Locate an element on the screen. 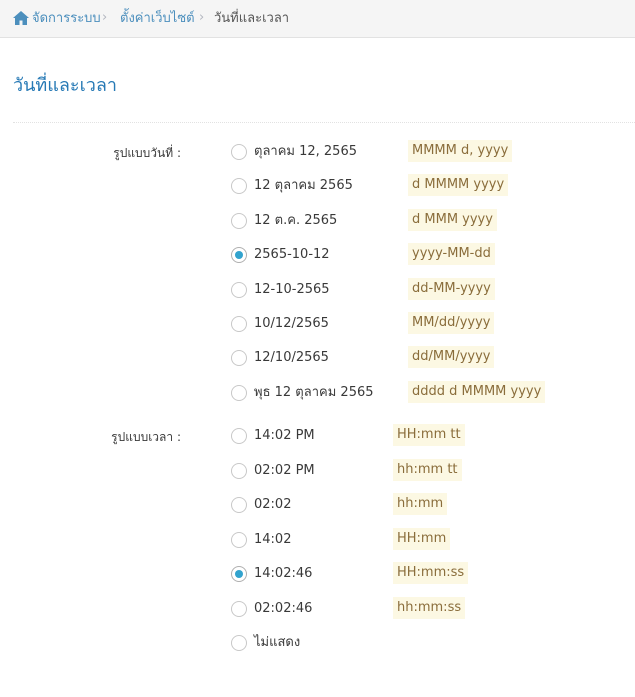 This screenshot has width=635, height=697. date_format-option-label: 12-10-2565 is located at coordinates (292, 289).